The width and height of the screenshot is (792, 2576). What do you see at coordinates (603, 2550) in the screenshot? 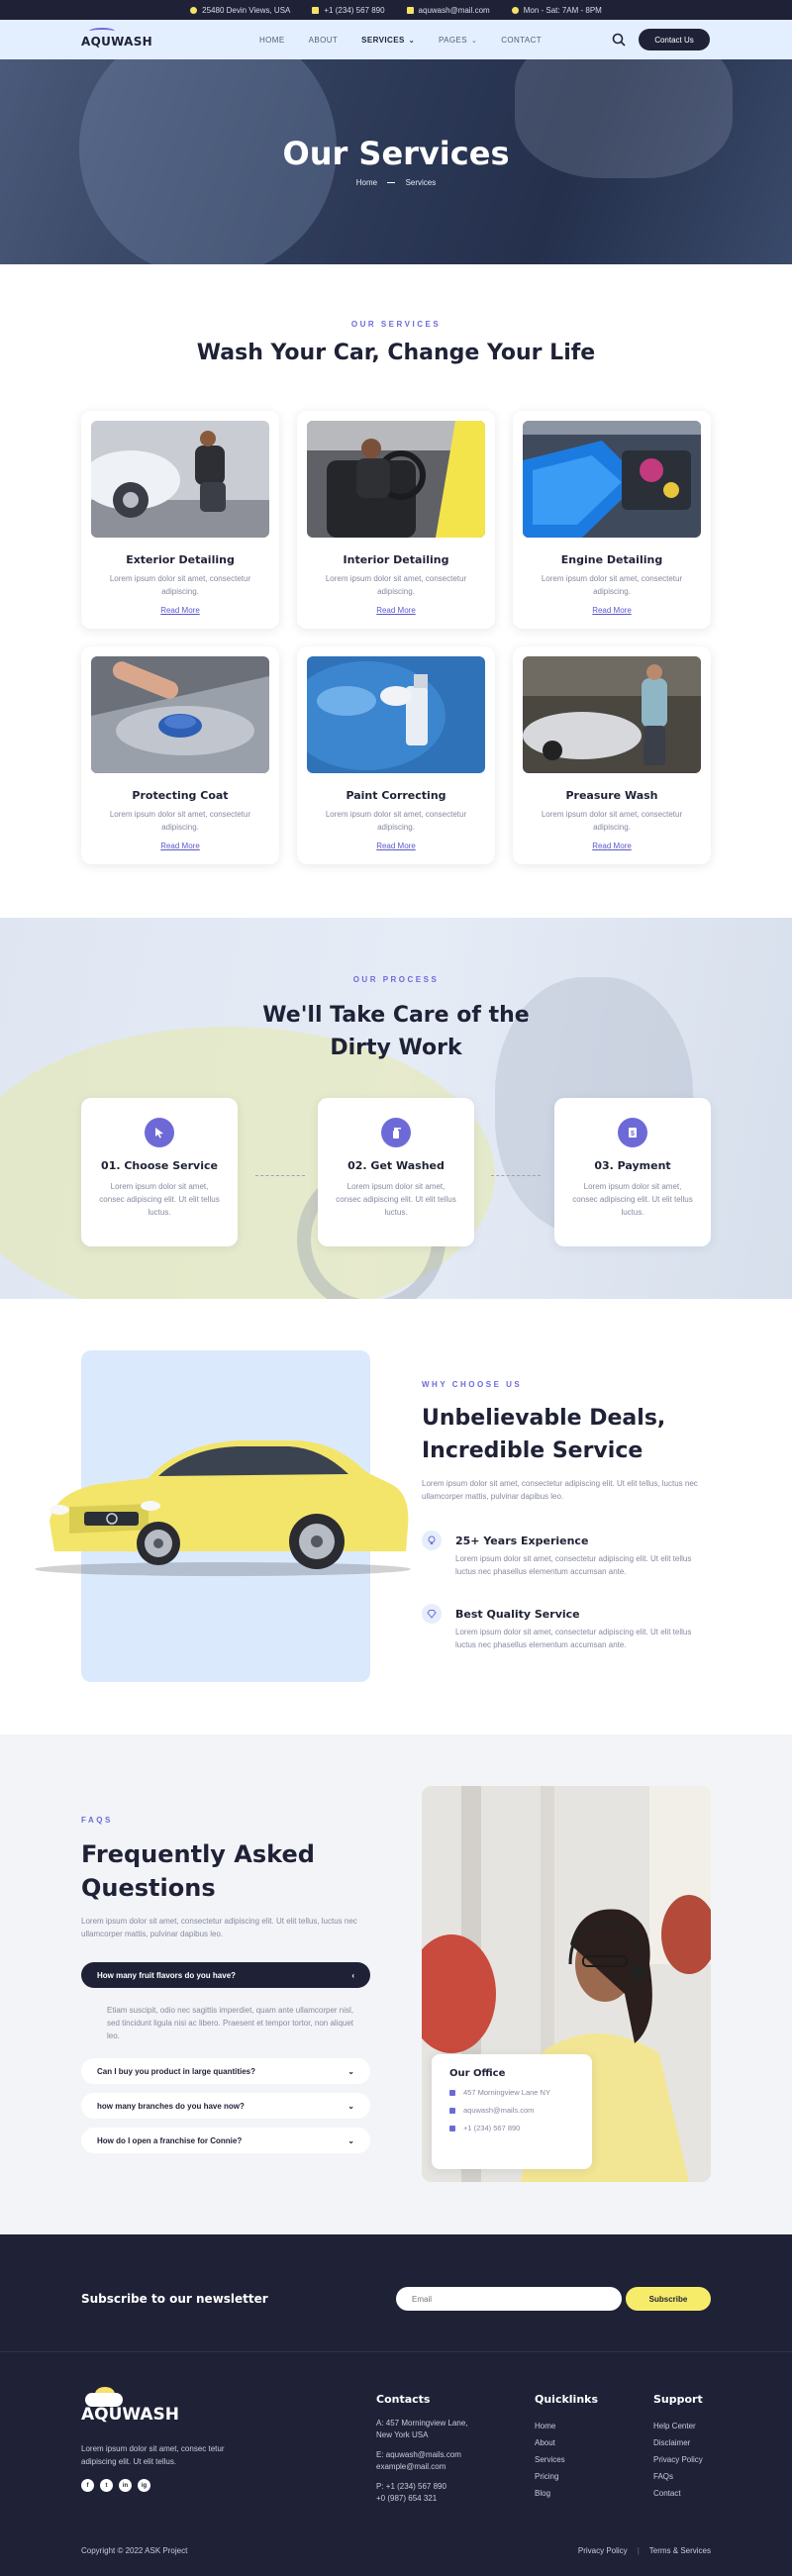
I see `privacy-policy-link: Privacy Policy` at bounding box center [603, 2550].